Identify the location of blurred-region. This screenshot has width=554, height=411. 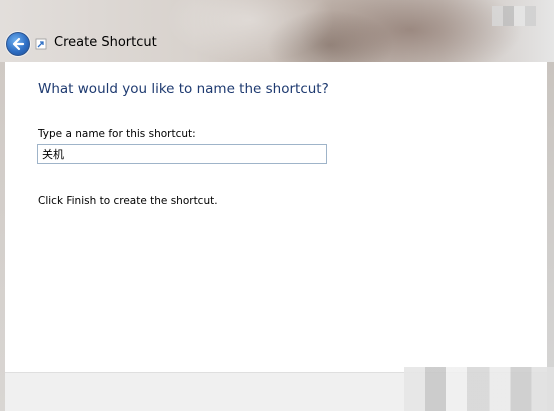
(514, 16).